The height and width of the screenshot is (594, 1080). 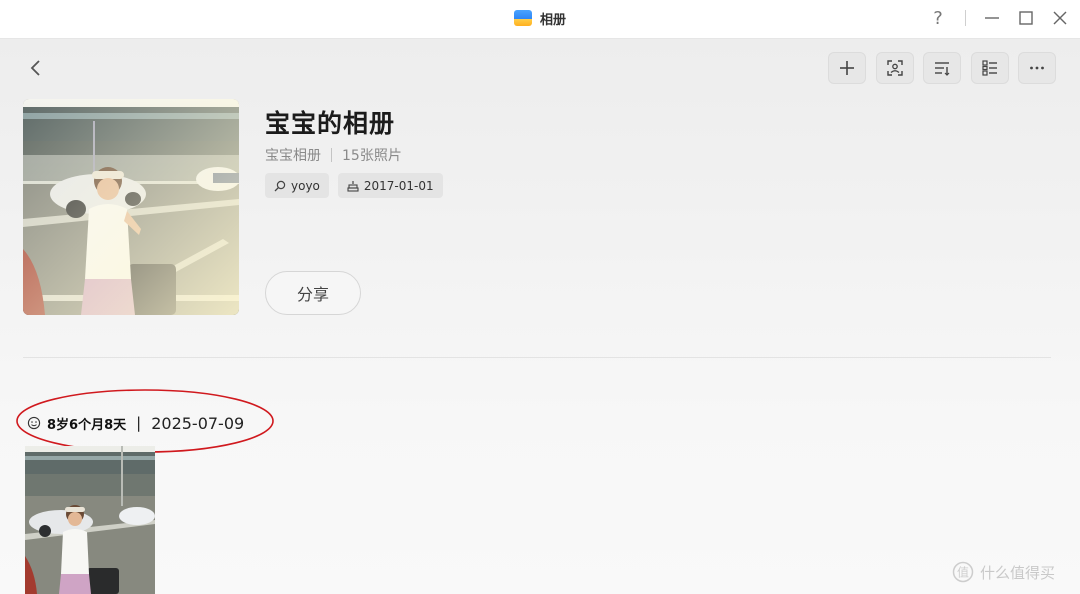 I want to click on search-person-icon, so click(x=280, y=185).